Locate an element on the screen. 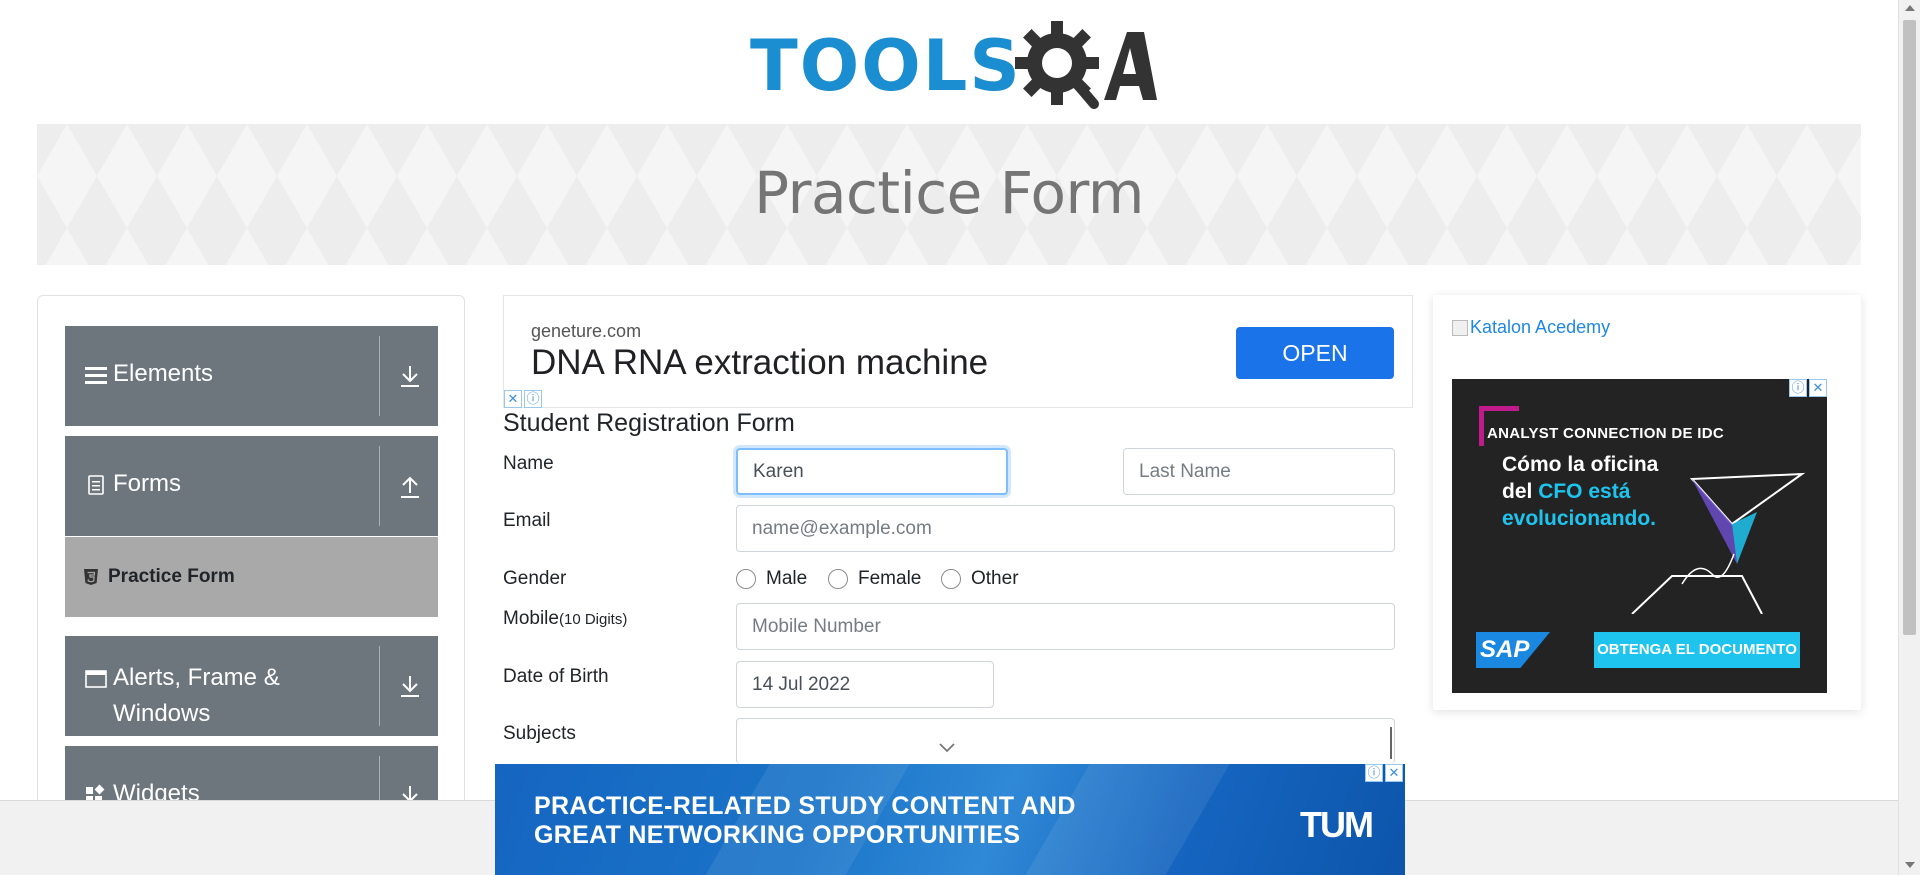 This screenshot has width=1920, height=875. subjects-label: Subjects is located at coordinates (539, 733).